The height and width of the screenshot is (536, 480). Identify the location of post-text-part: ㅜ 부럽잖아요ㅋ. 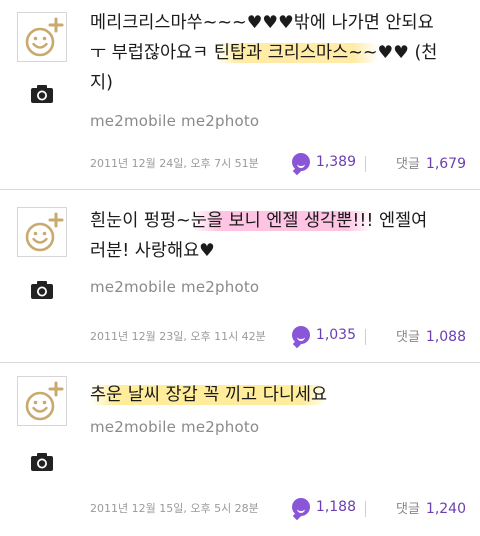
(152, 53).